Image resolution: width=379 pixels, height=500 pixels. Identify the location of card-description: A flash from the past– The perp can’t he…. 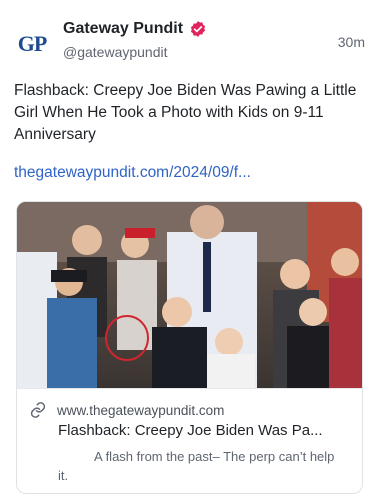
(196, 466).